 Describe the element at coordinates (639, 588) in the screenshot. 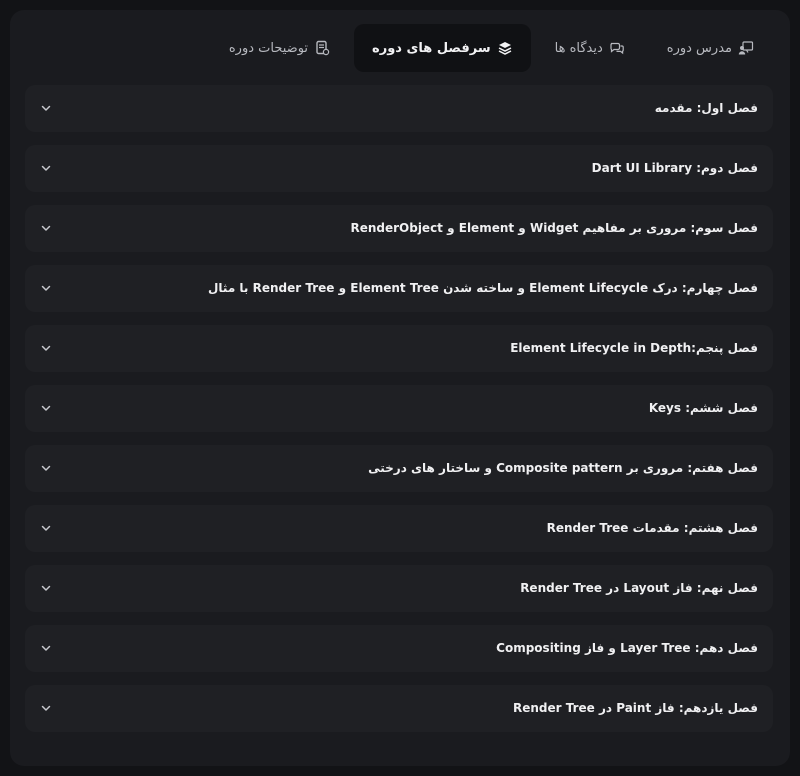

I see `chapter-title: فصل نهم: فاز Layout در Render Tree` at that location.